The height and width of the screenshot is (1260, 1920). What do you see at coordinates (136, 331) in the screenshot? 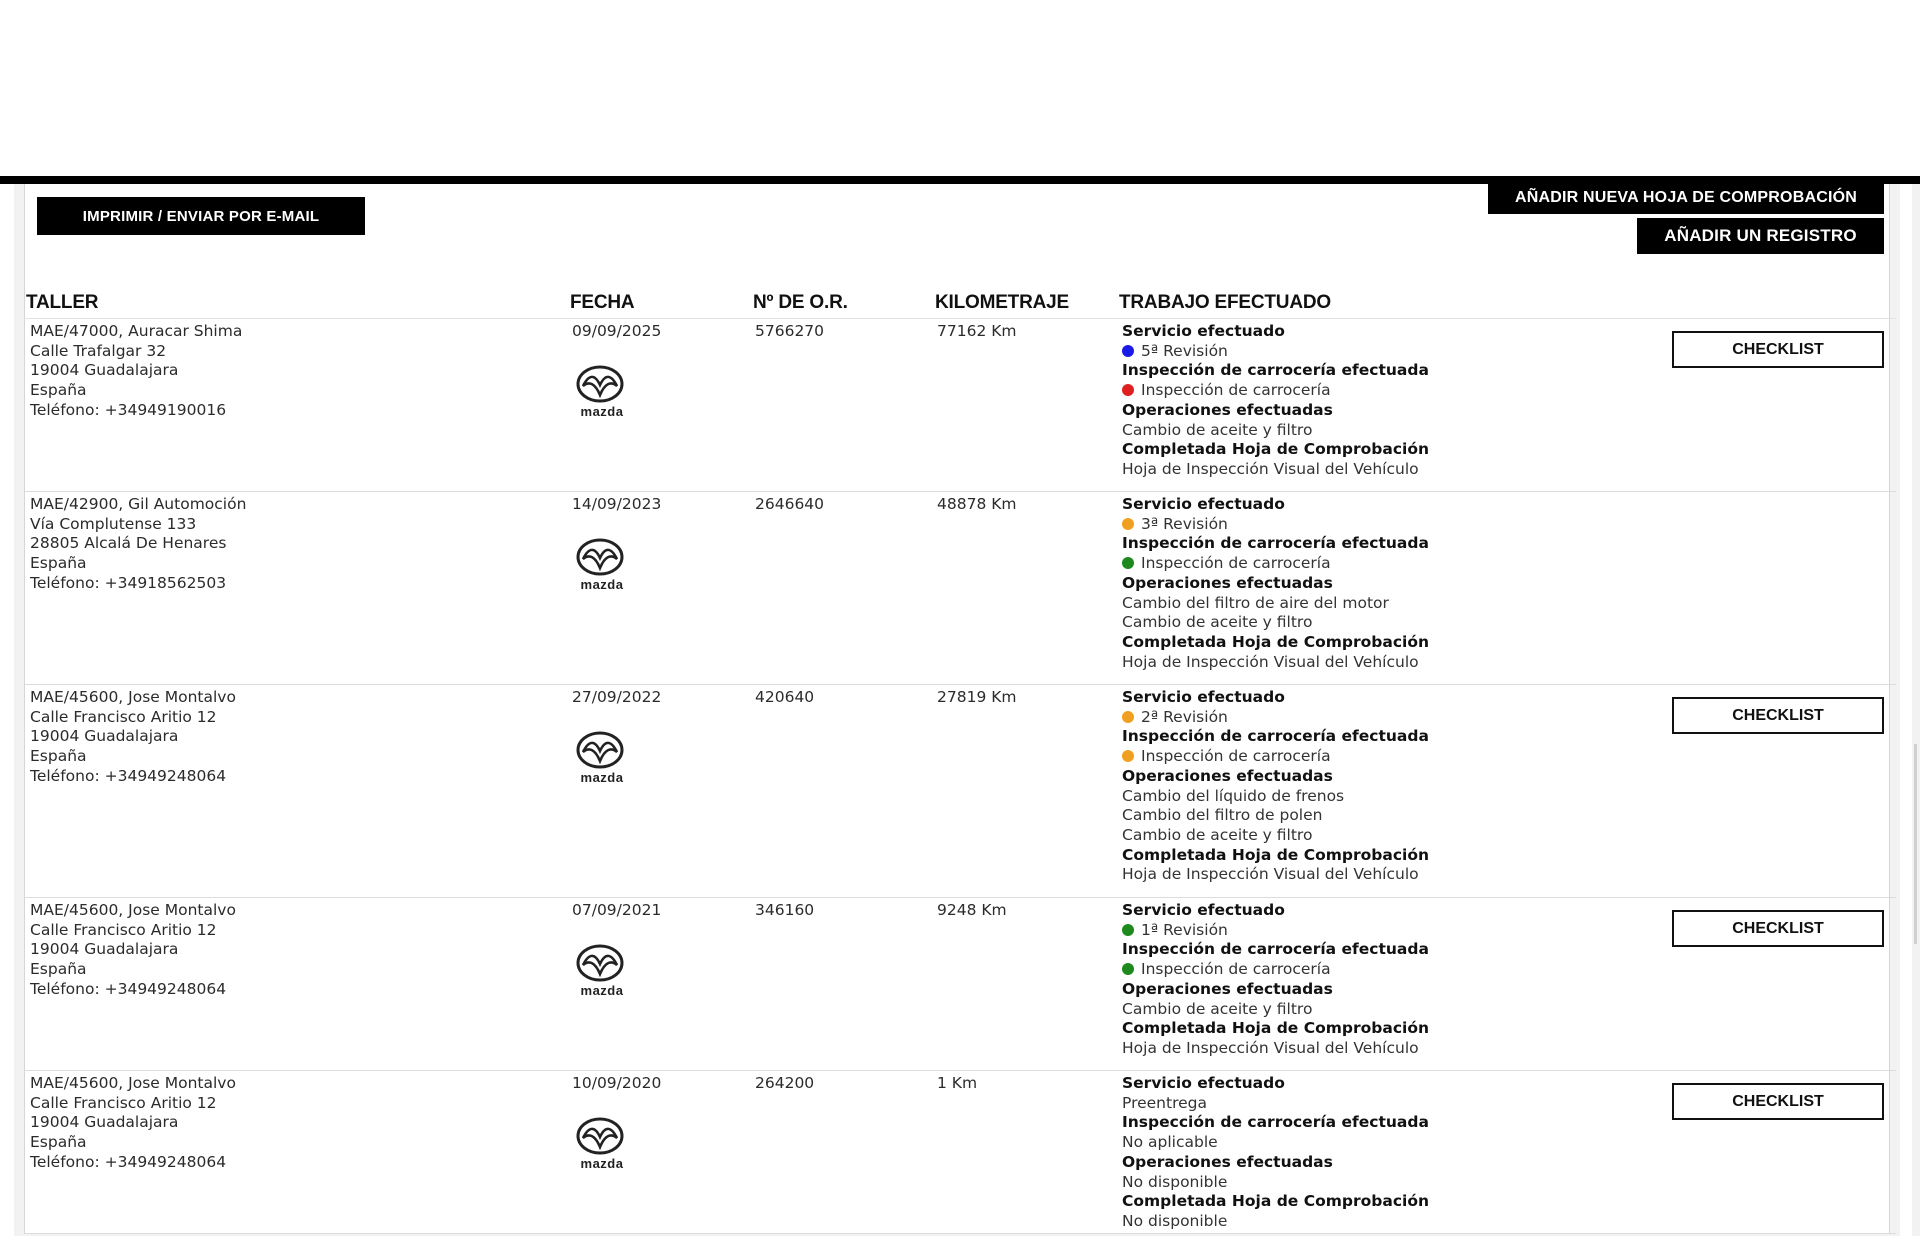
I see `workshop-line: MAE/47000, Auracar Shima` at bounding box center [136, 331].